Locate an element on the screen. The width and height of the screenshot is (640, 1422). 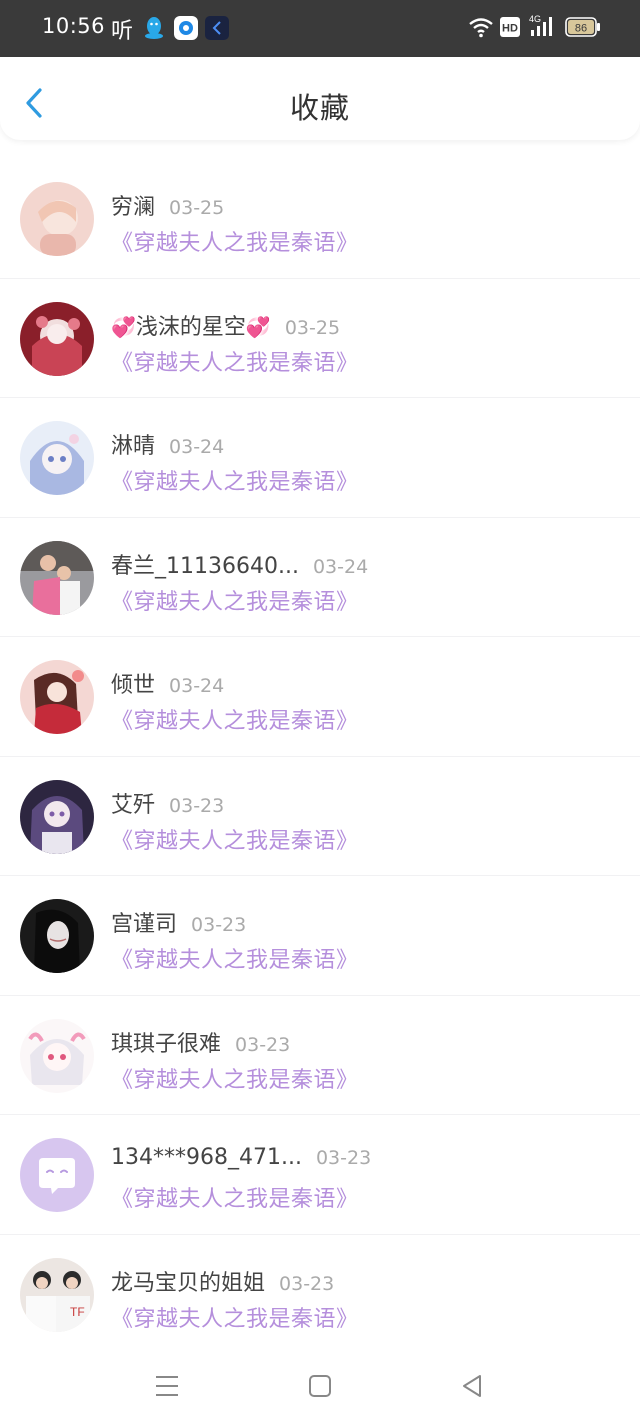
menu-icon is located at coordinates (167, 1386).